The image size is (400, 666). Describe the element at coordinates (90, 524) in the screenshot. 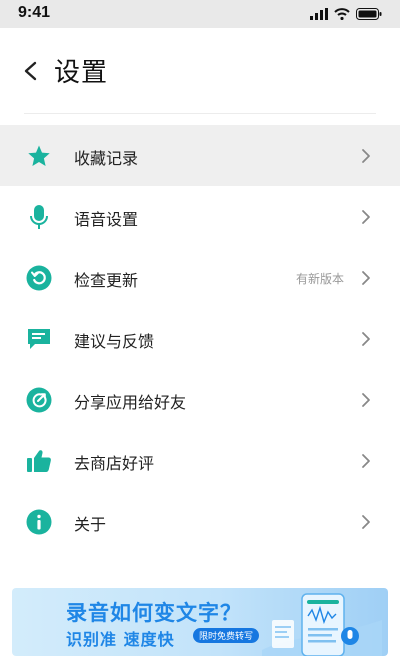

I see `menu-item-label: 关于` at that location.